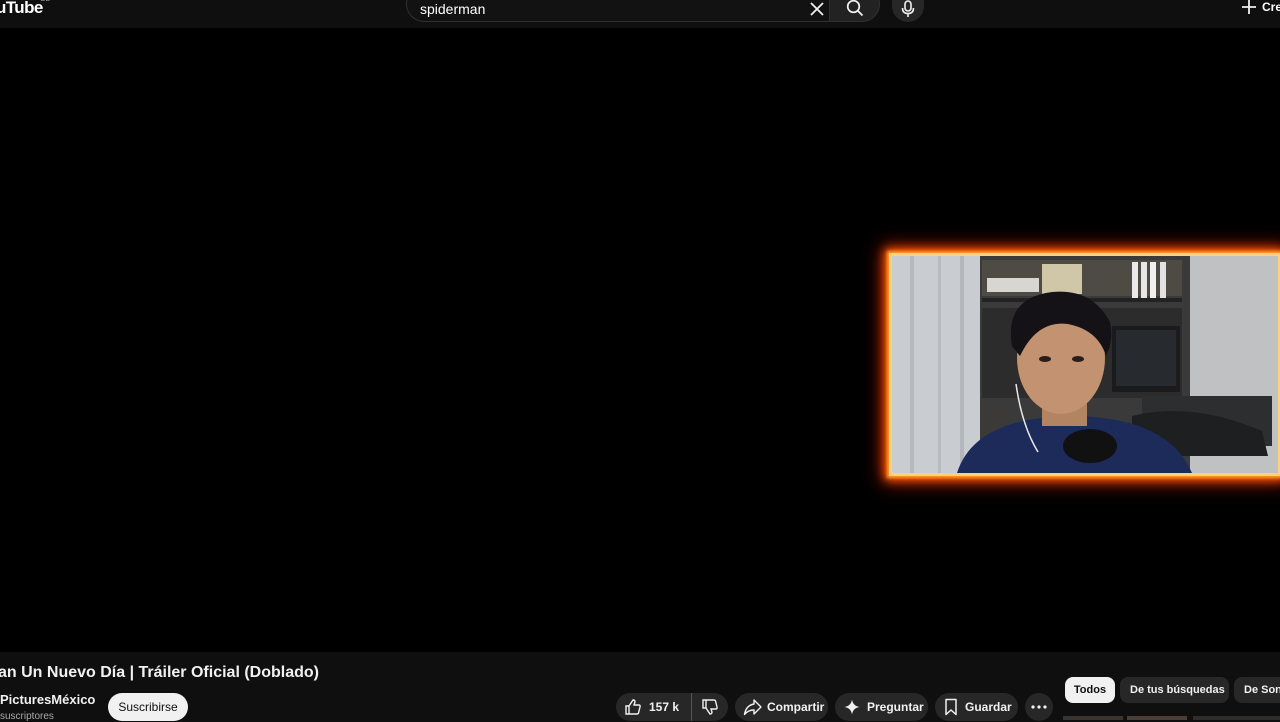  Describe the element at coordinates (951, 707) in the screenshot. I see `bookmark-icon` at that location.